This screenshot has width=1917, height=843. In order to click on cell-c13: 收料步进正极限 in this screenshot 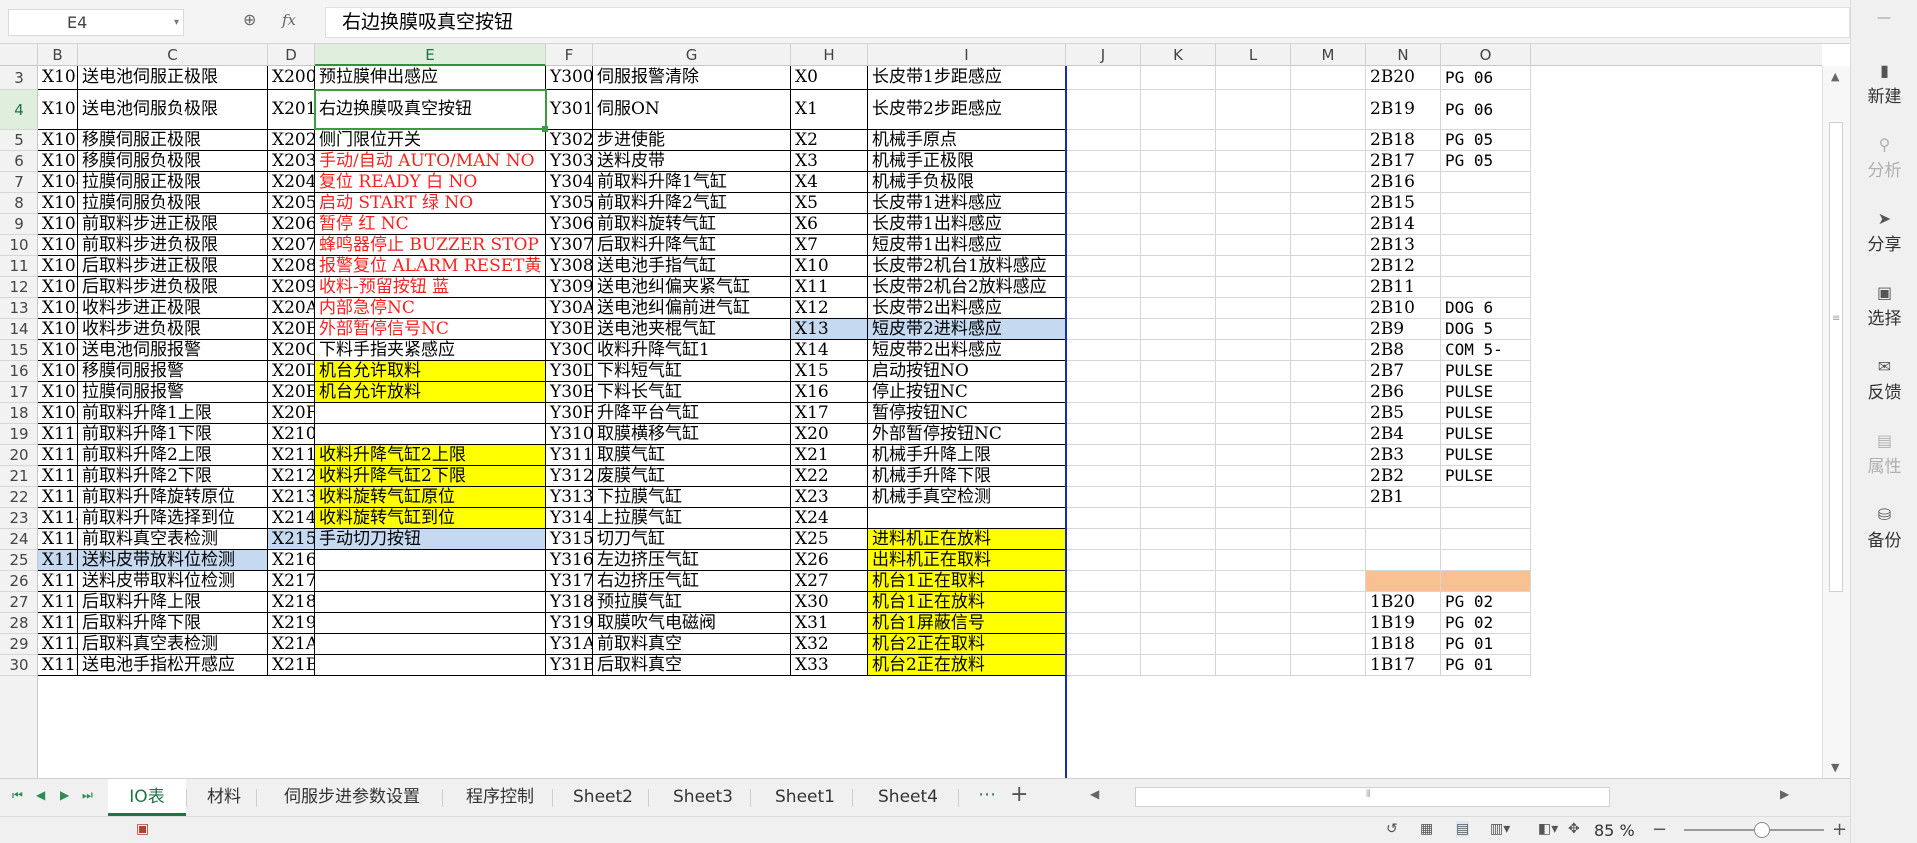, I will do `click(173, 308)`.